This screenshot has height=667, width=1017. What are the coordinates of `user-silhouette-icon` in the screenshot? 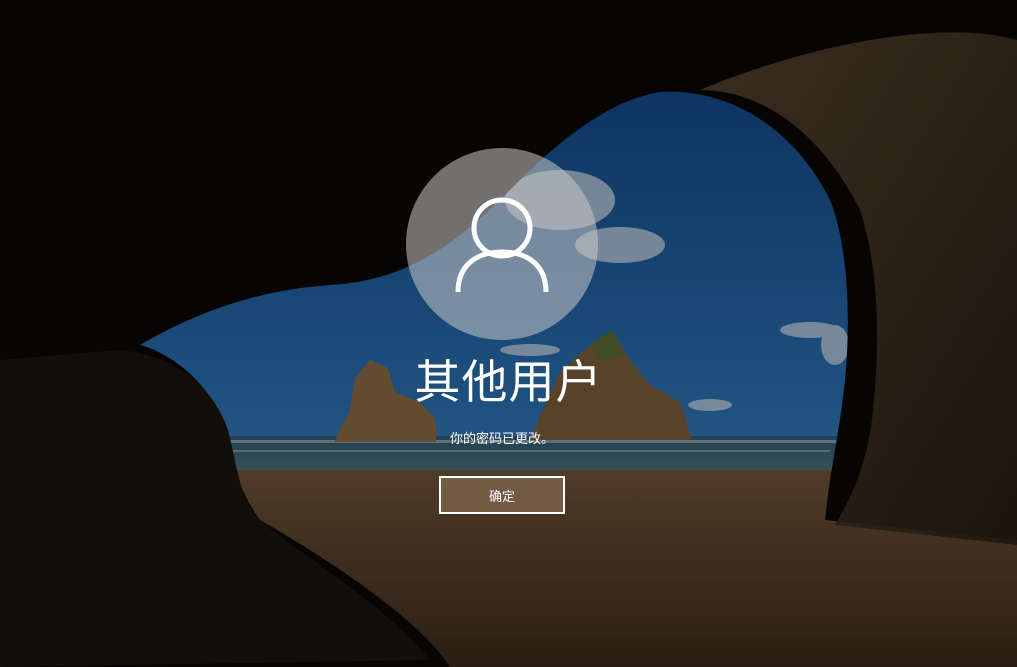 It's located at (502, 245).